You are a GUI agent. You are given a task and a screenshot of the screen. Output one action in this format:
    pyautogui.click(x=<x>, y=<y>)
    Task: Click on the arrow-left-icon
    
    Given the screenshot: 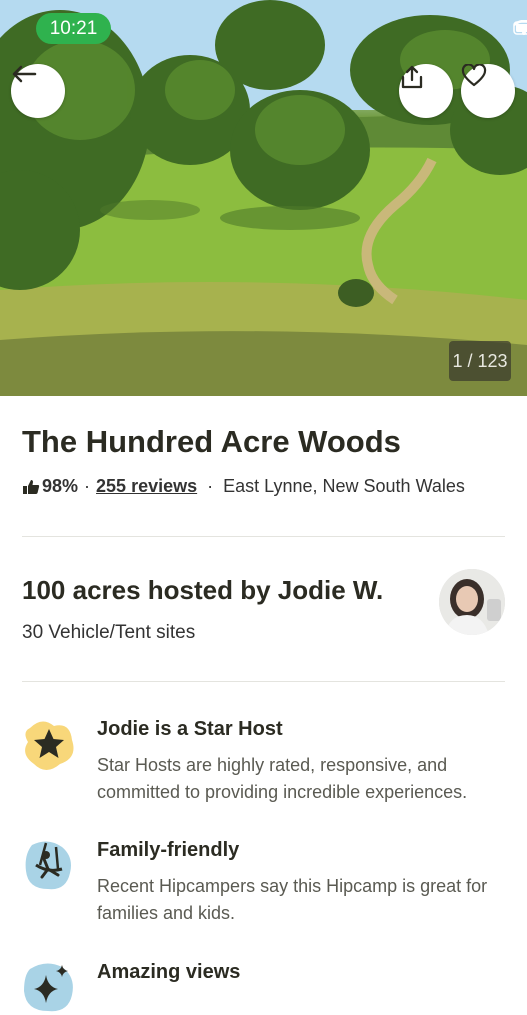 What is the action you would take?
    pyautogui.click(x=24, y=74)
    